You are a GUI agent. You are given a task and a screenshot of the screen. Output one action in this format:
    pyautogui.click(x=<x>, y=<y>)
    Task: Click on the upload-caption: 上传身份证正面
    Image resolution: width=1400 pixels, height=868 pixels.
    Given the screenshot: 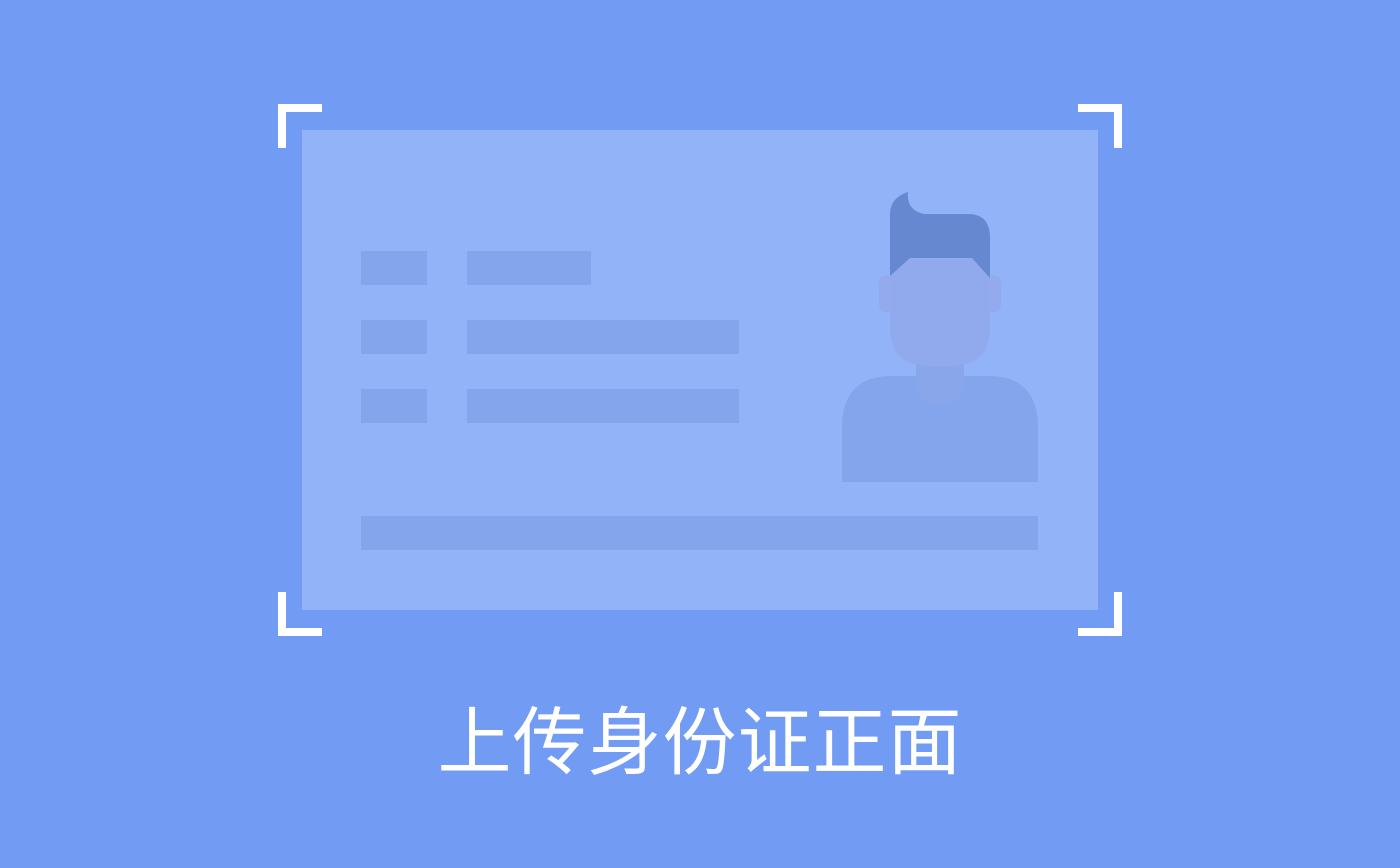 What is the action you would take?
    pyautogui.click(x=700, y=743)
    